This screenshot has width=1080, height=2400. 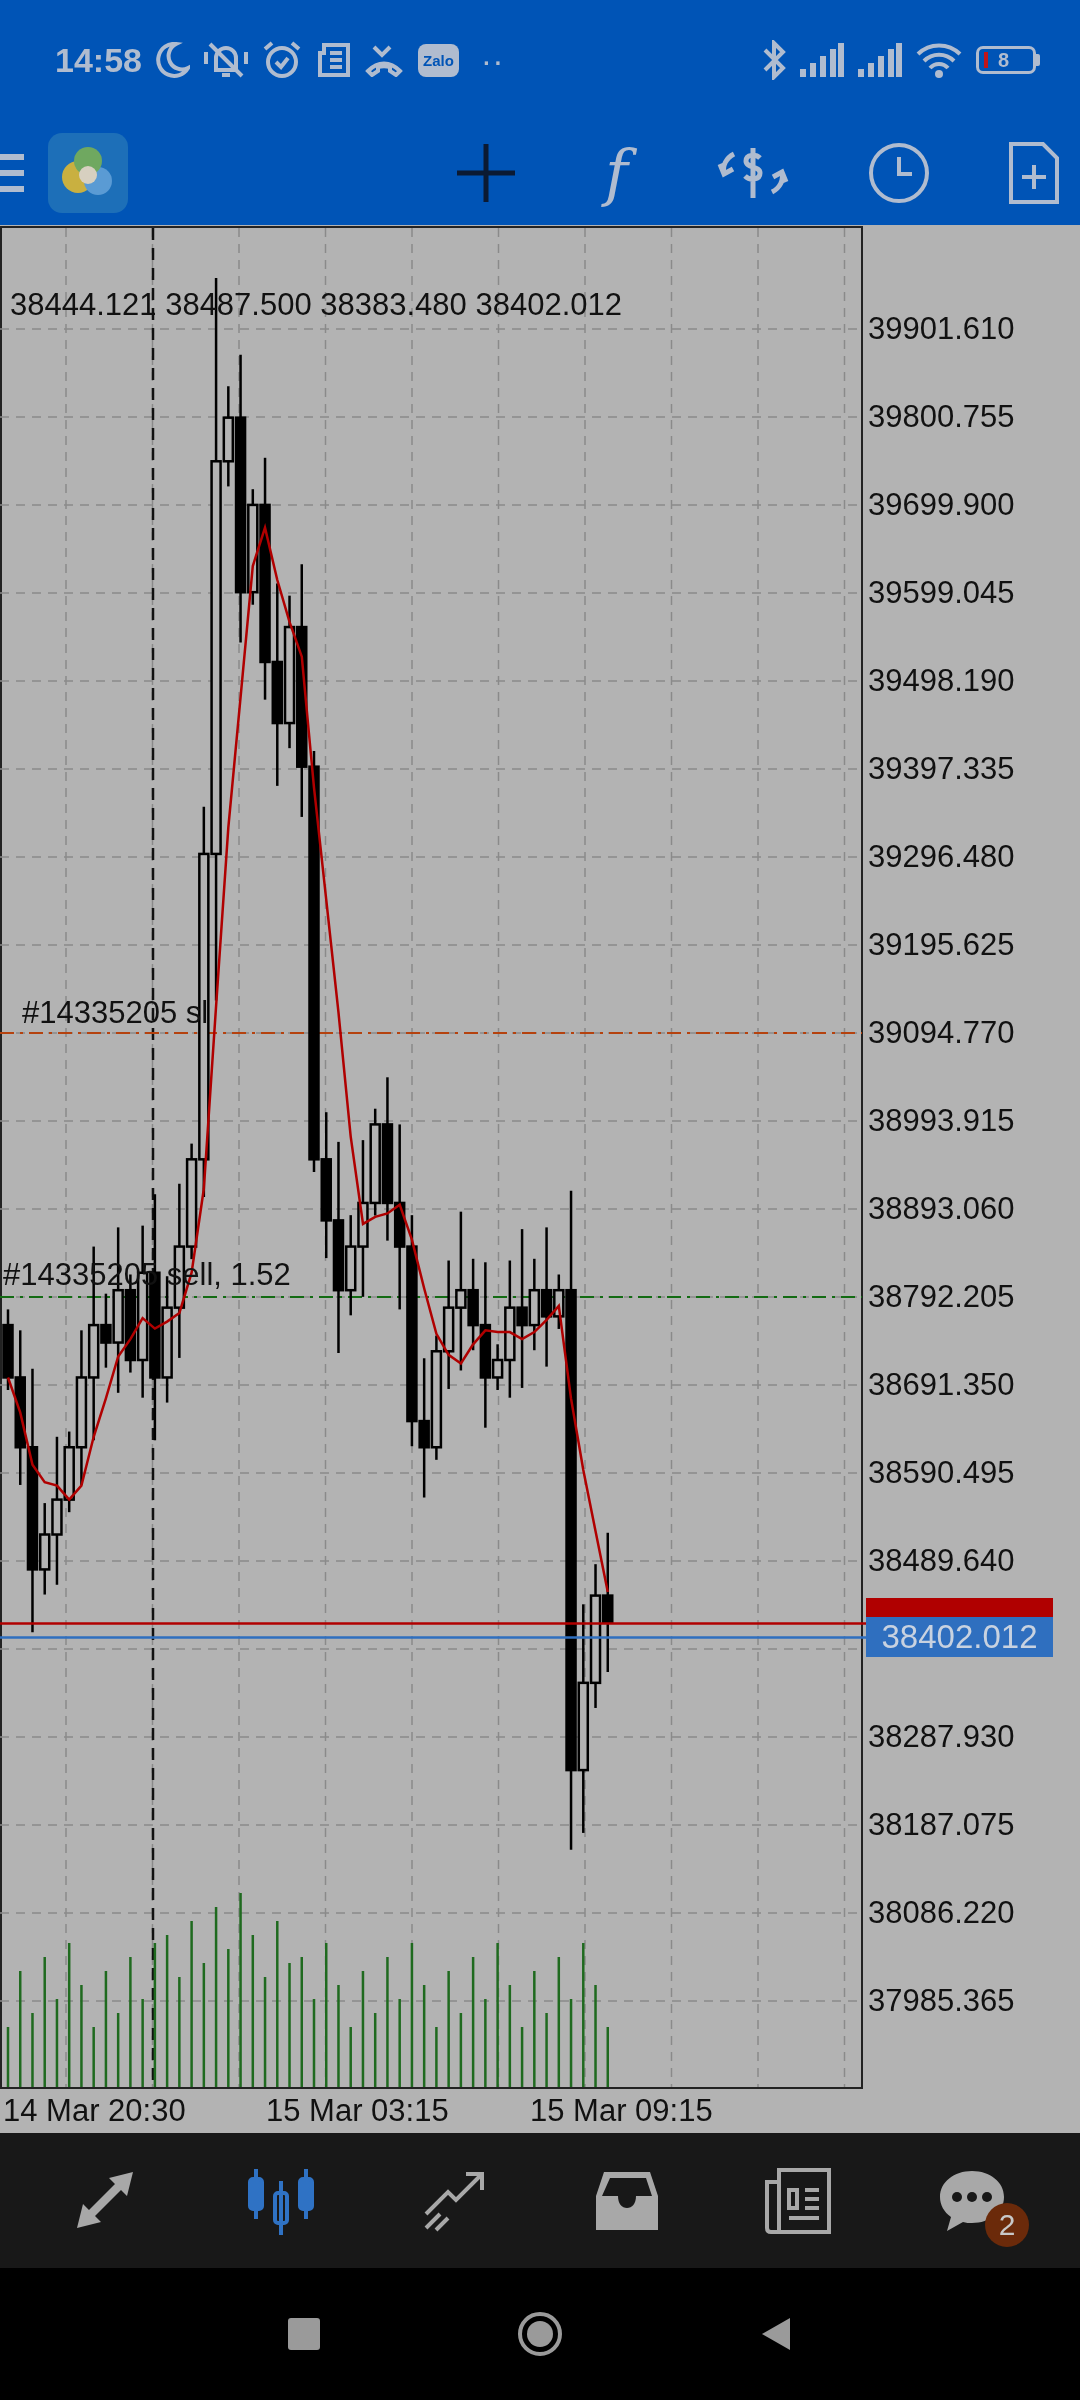 What do you see at coordinates (941, 1033) in the screenshot?
I see `price-tick: 39094.770` at bounding box center [941, 1033].